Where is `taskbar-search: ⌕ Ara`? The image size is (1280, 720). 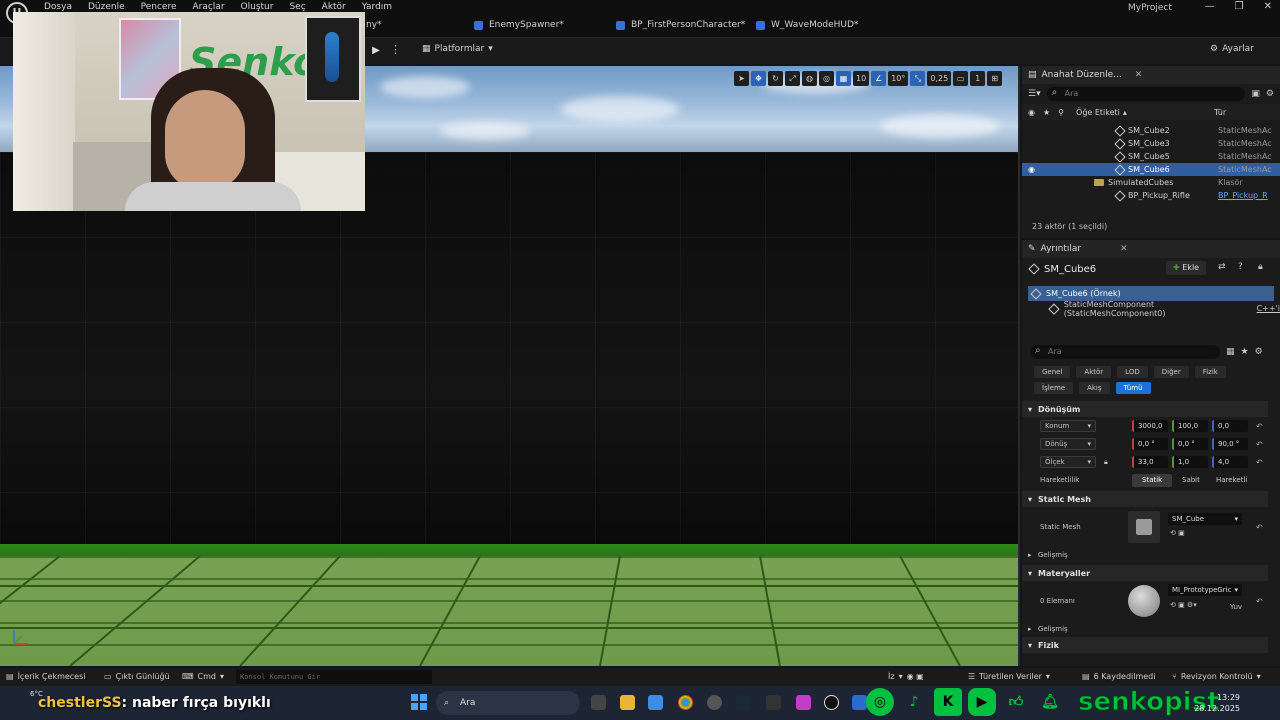 taskbar-search: ⌕ Ara is located at coordinates (508, 703).